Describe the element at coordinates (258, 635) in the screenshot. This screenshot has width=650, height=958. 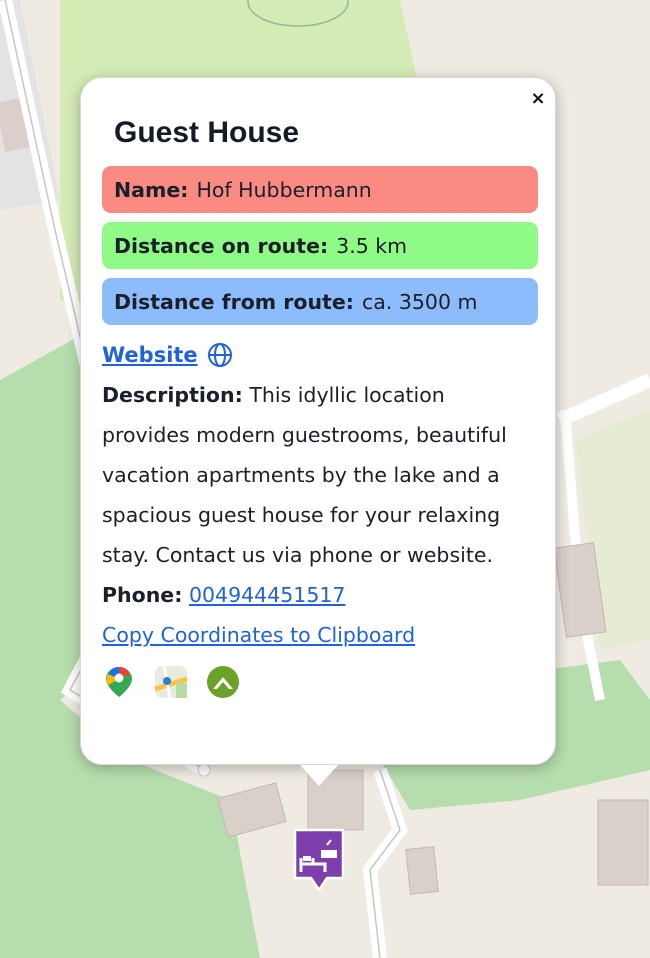
I see `copy-coordinates-link: Copy Coordinates to Clipboard` at that location.